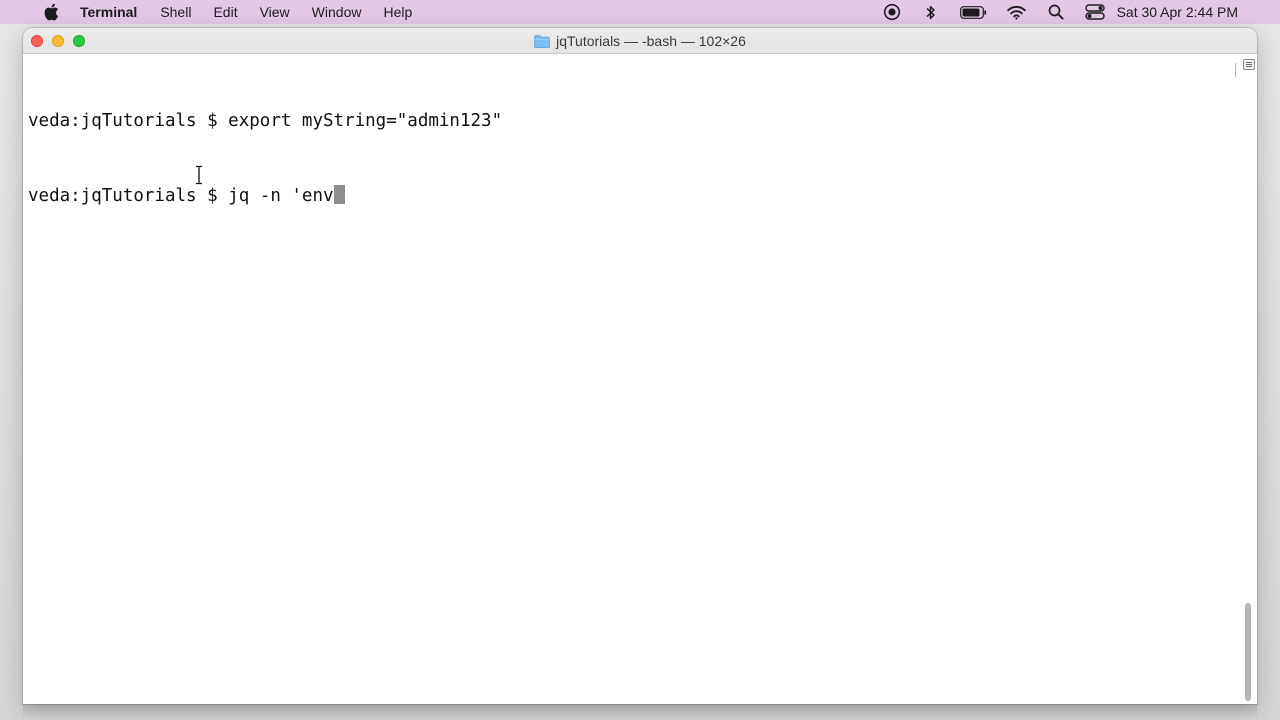 The width and height of the screenshot is (1280, 720). I want to click on split-pane-icon, so click(1249, 64).